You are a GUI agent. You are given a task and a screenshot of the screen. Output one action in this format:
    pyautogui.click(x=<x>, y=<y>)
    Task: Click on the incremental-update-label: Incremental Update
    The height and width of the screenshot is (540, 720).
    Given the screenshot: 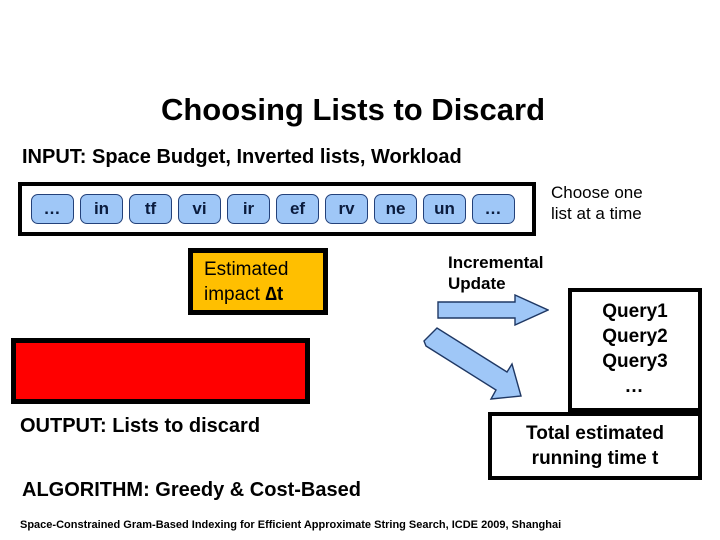 What is the action you would take?
    pyautogui.click(x=518, y=273)
    